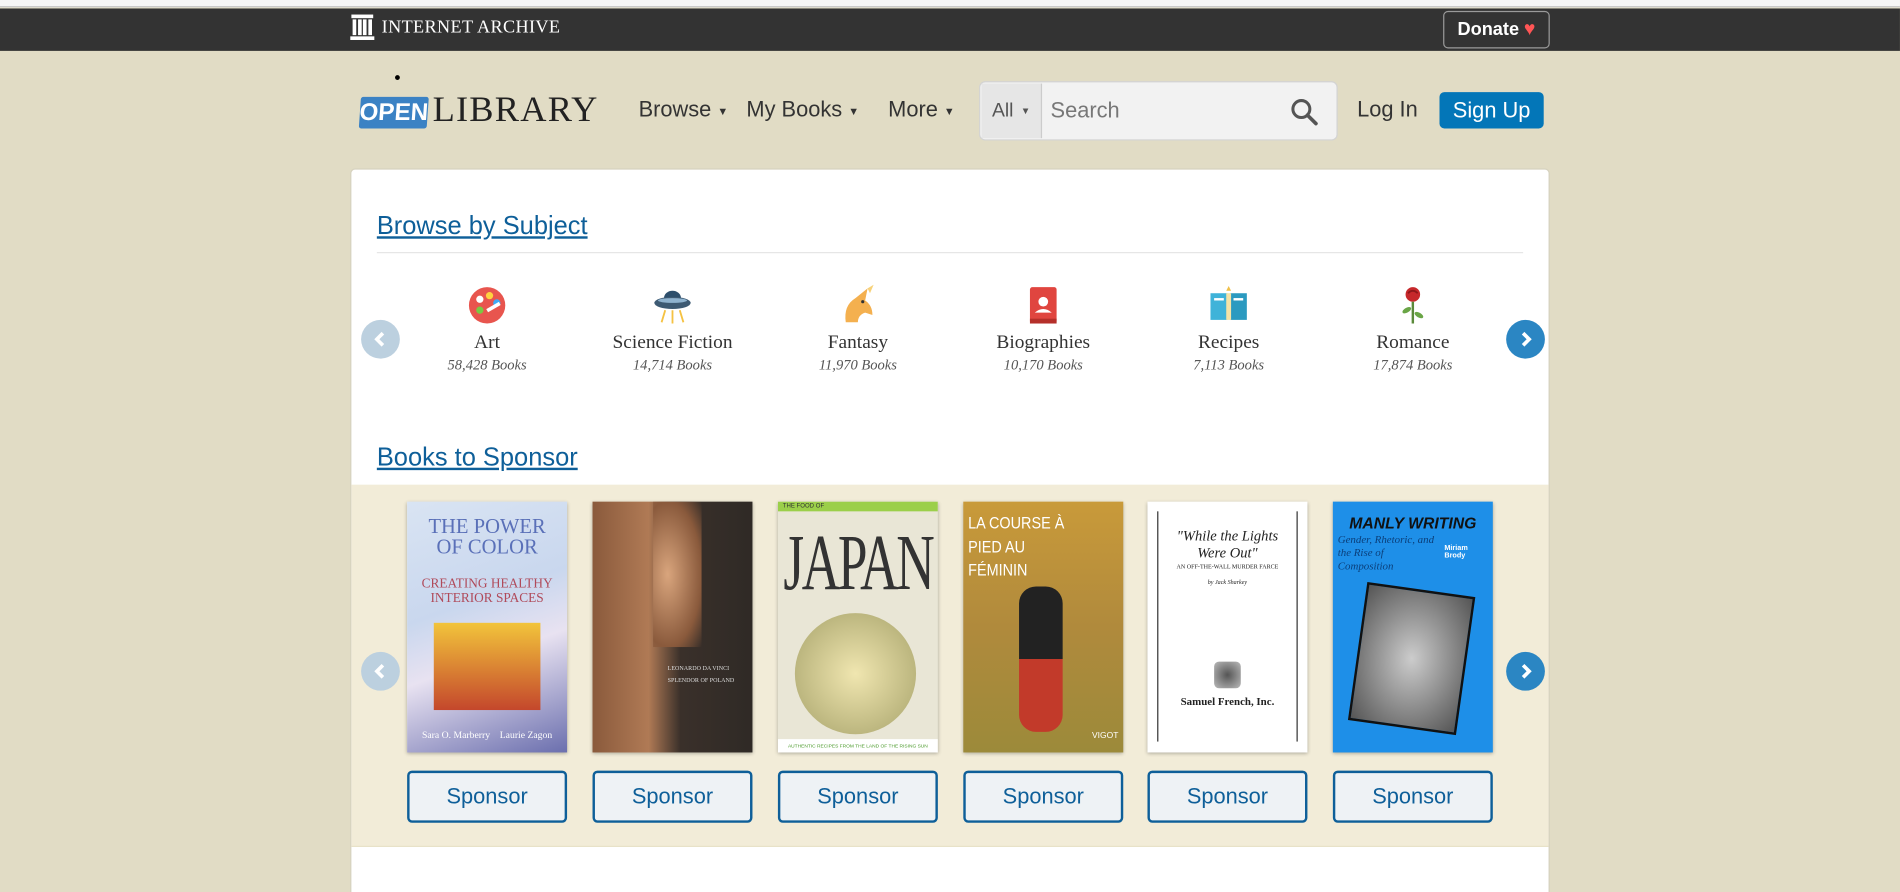 The width and height of the screenshot is (1900, 892). What do you see at coordinates (950, 253) in the screenshot?
I see `divider` at bounding box center [950, 253].